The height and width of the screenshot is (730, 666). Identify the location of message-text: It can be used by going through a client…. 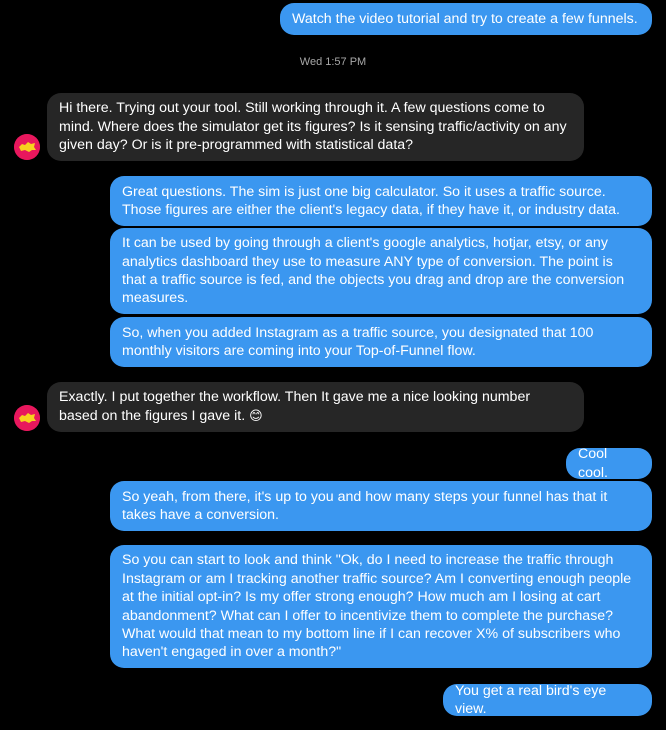
(373, 271).